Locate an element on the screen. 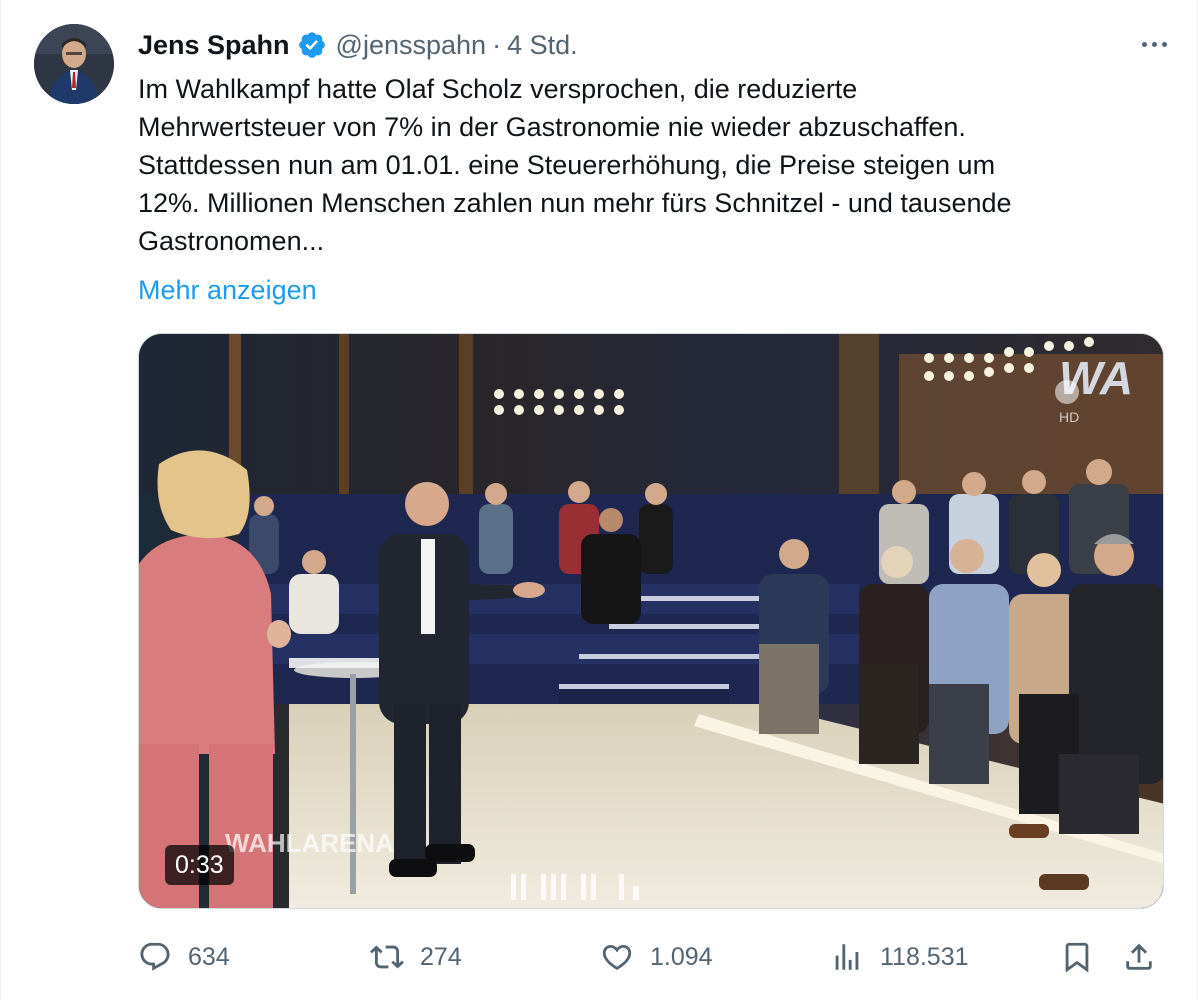 This screenshot has width=1198, height=1000. tweet-header: Jens Spahn @jensspahn · 4 Std. is located at coordinates (358, 45).